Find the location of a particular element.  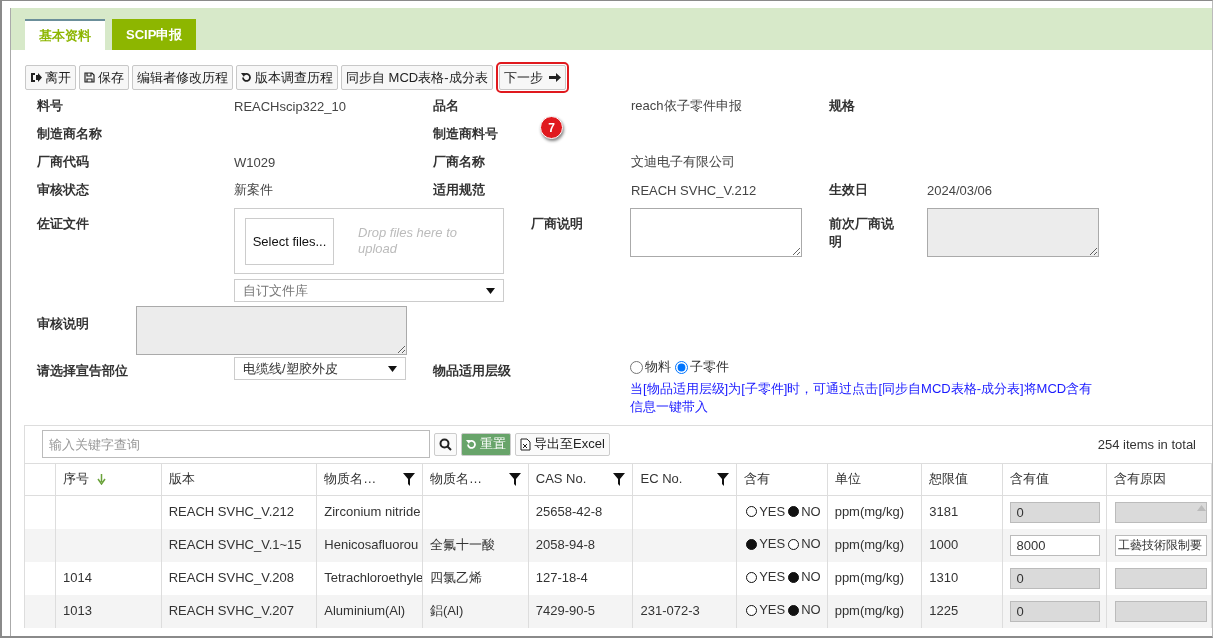

reason-field: 工藝技術限制要 is located at coordinates (1161, 545).